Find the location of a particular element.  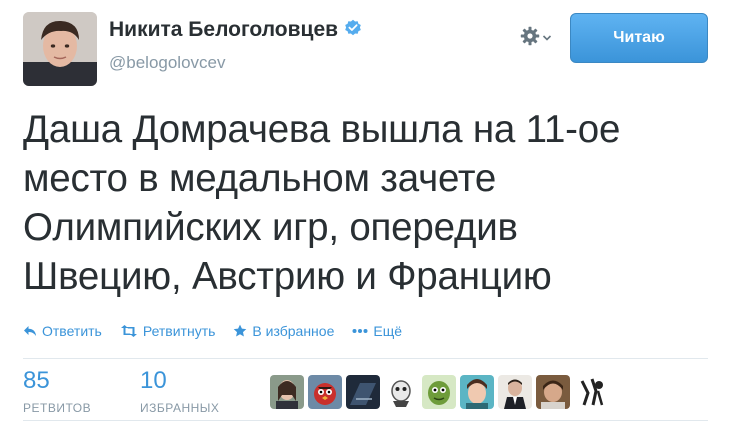

reply-label: Ответить is located at coordinates (72, 331).